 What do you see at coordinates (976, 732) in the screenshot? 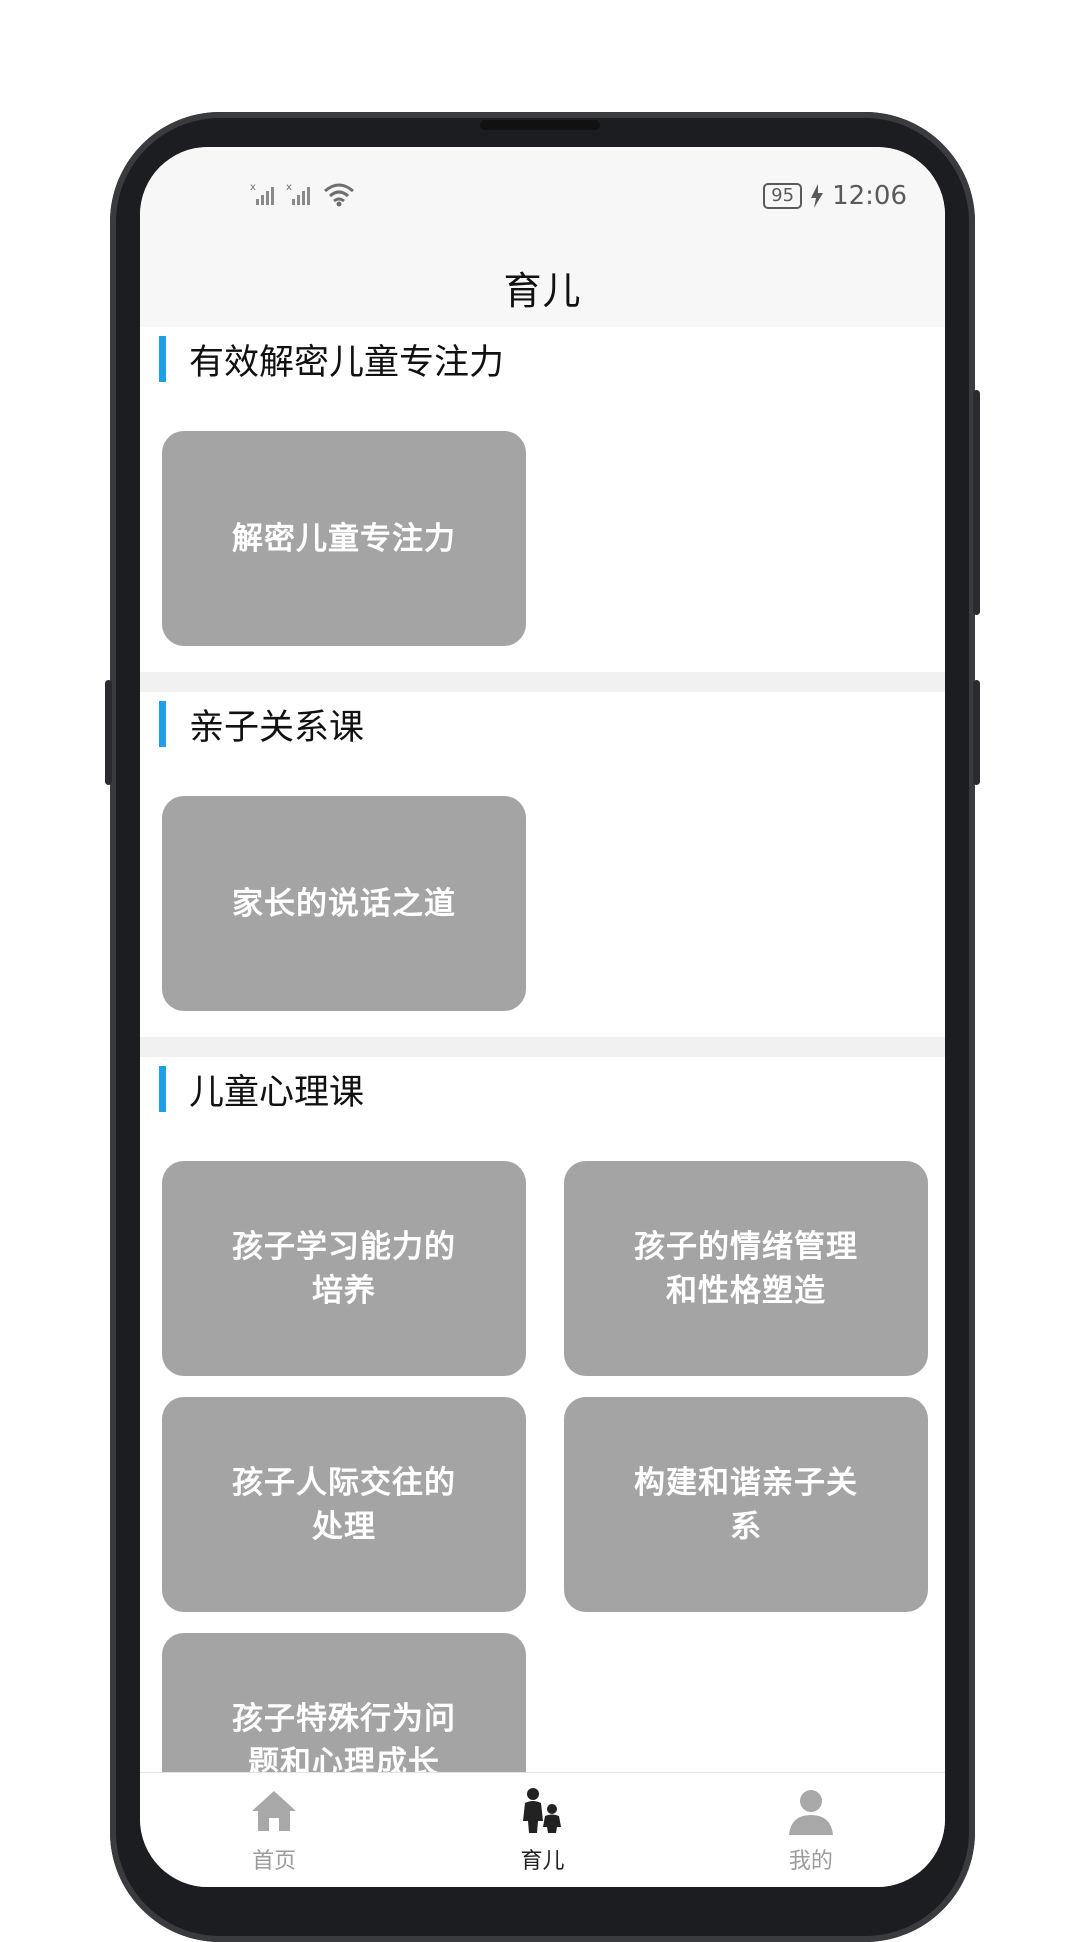
I see `power-button` at bounding box center [976, 732].